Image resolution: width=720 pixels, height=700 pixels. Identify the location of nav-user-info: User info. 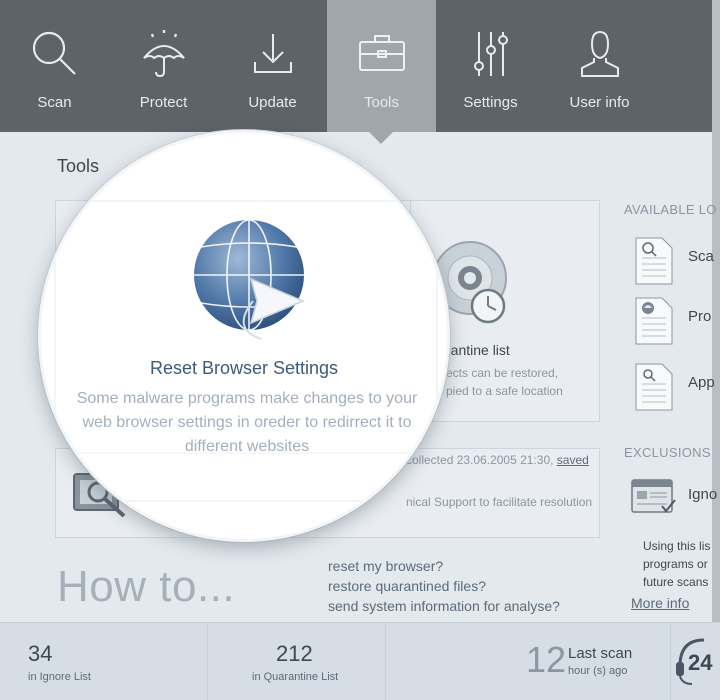
(599, 66).